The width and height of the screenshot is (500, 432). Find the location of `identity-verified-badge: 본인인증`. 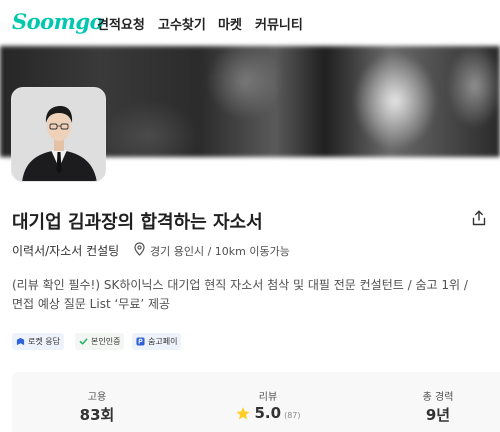

identity-verified-badge: 본인인증 is located at coordinates (100, 341).